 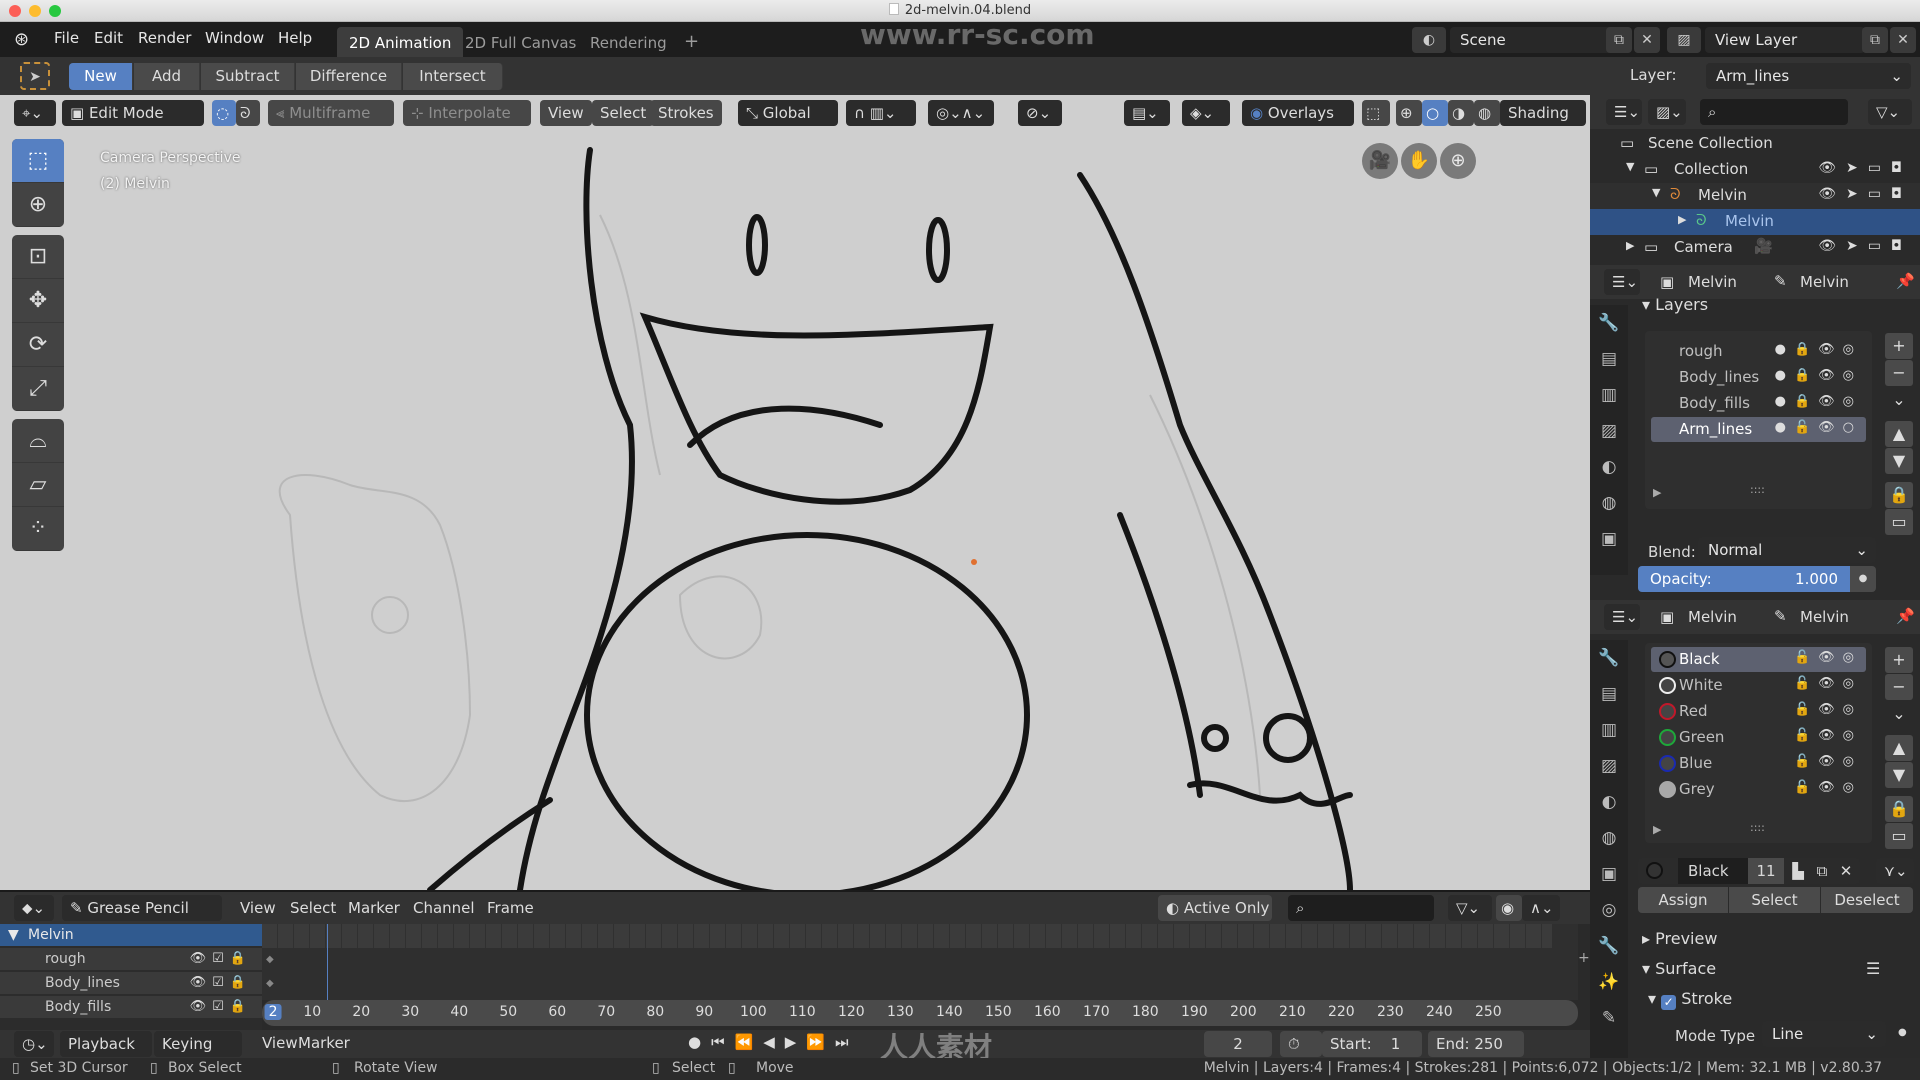 What do you see at coordinates (1683, 900) in the screenshot?
I see `assign-button: Assign` at bounding box center [1683, 900].